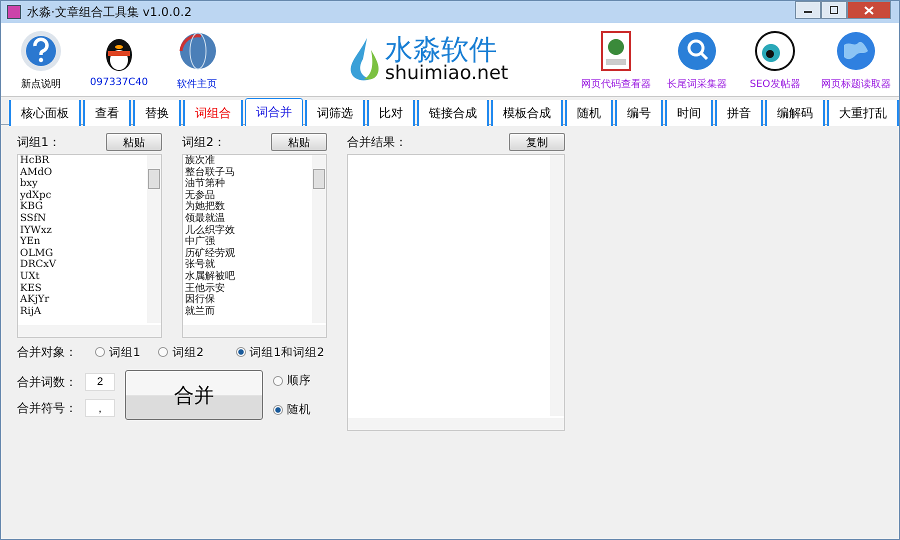  I want to click on list-item: 为她把数, so click(205, 206).